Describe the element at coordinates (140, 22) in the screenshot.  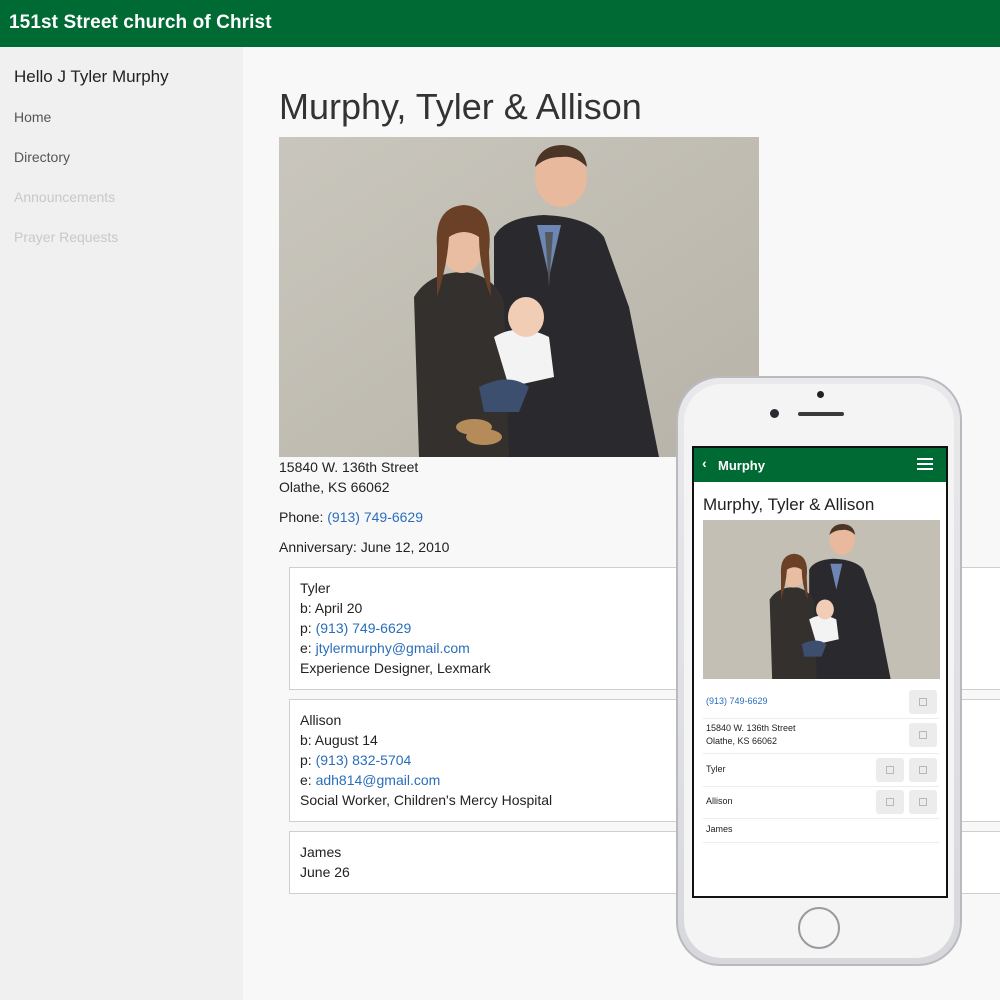
I see `app-title: 151st Street church of Christ` at that location.